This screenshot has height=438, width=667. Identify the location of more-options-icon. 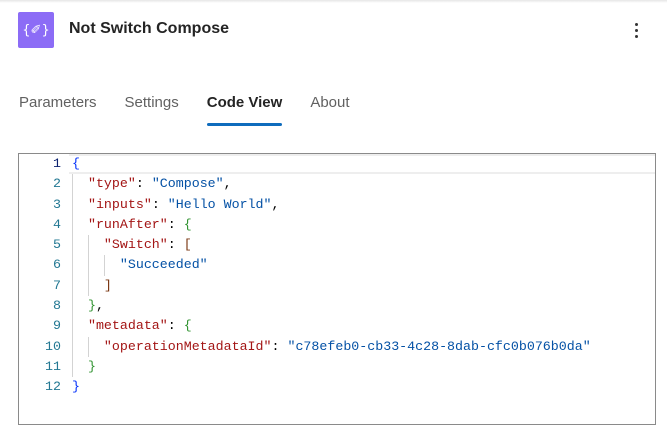
(636, 30).